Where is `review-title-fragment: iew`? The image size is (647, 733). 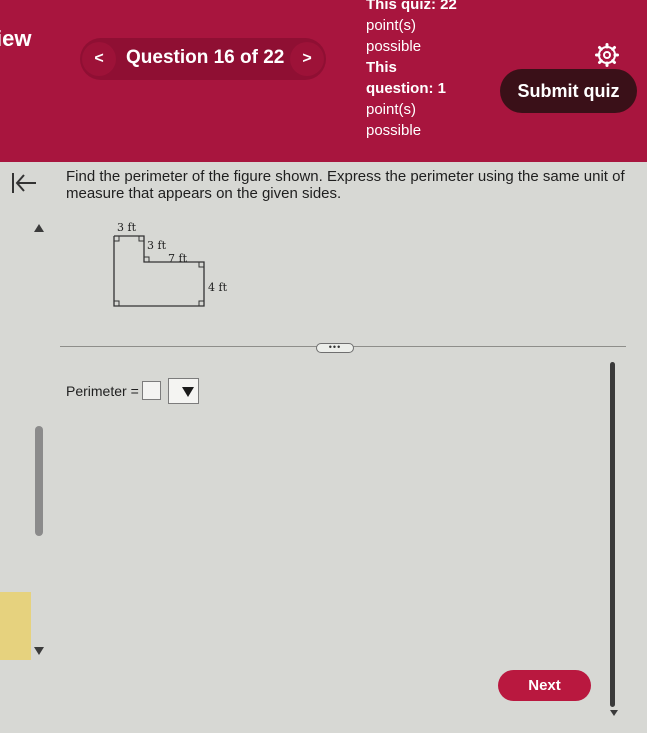
review-title-fragment: iew is located at coordinates (16, 38).